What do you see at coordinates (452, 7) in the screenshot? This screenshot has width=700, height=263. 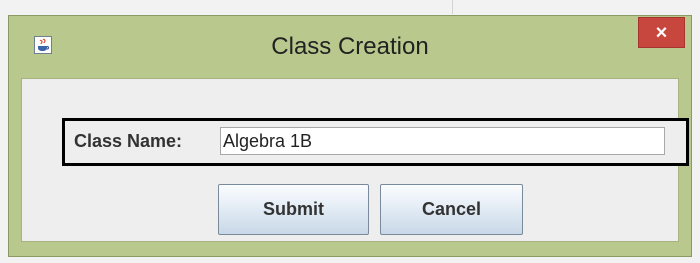 I see `background-divider` at bounding box center [452, 7].